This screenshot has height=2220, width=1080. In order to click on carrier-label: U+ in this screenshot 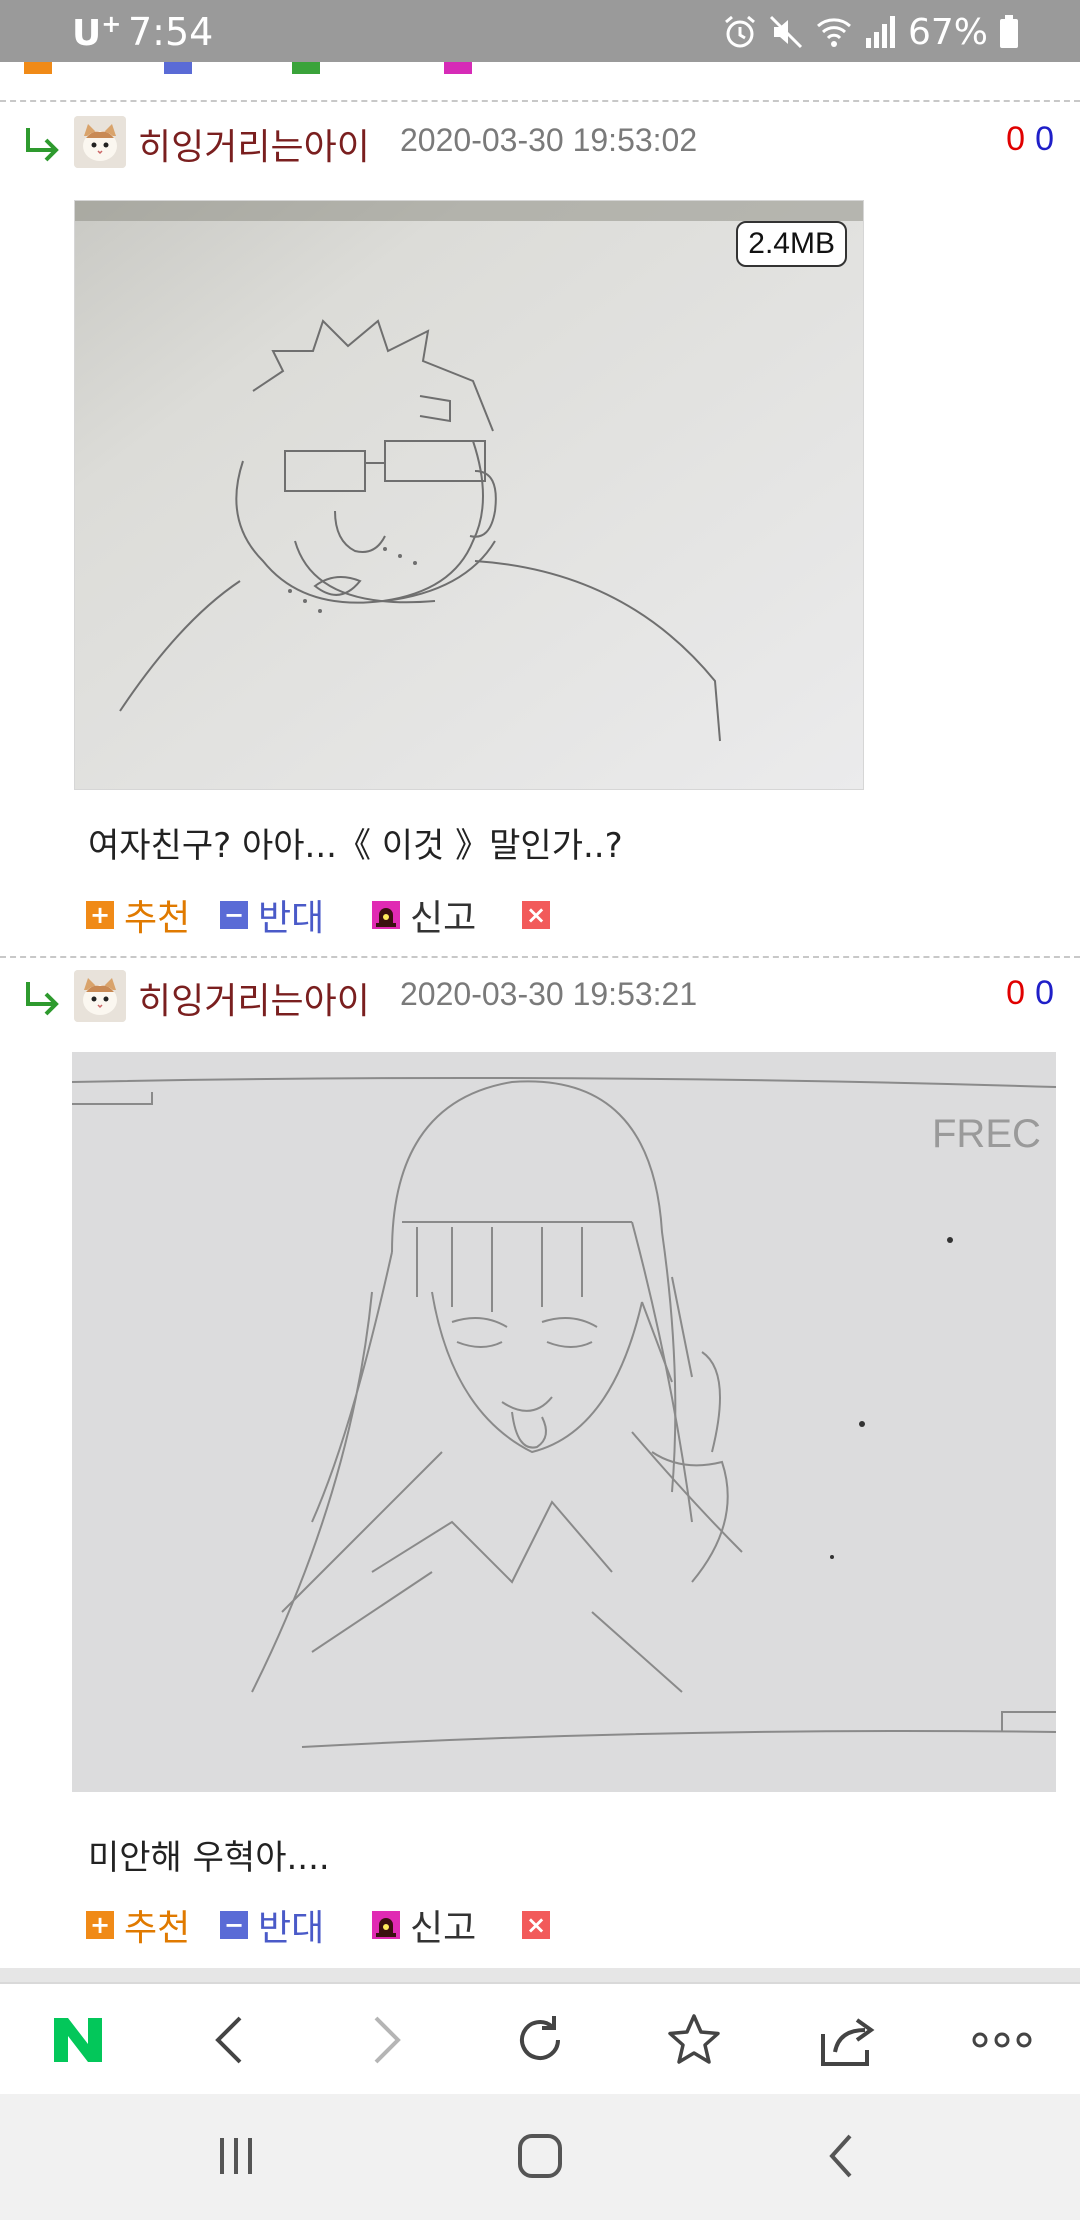, I will do `click(97, 32)`.